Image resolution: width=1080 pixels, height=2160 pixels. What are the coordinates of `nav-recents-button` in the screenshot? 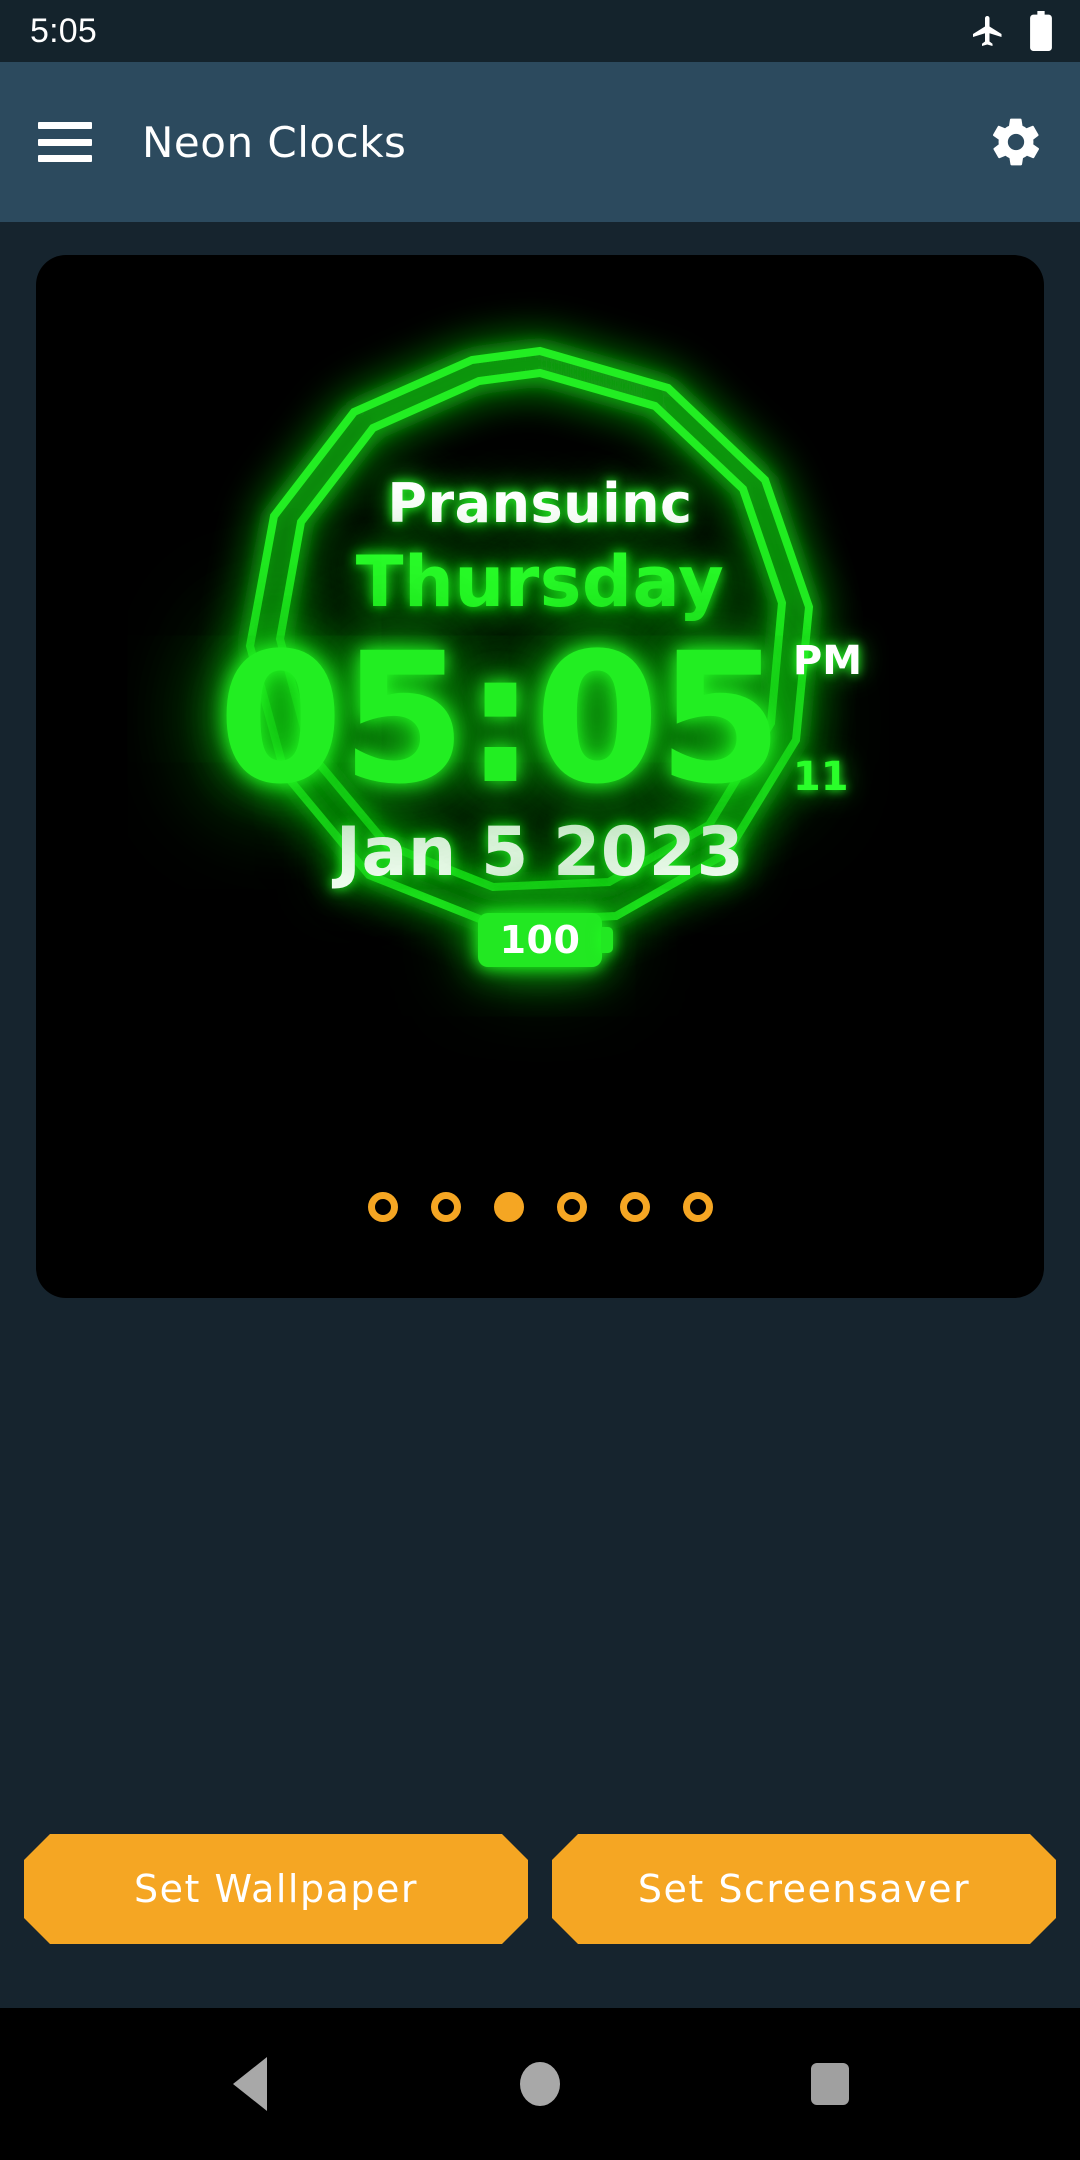 It's located at (830, 2084).